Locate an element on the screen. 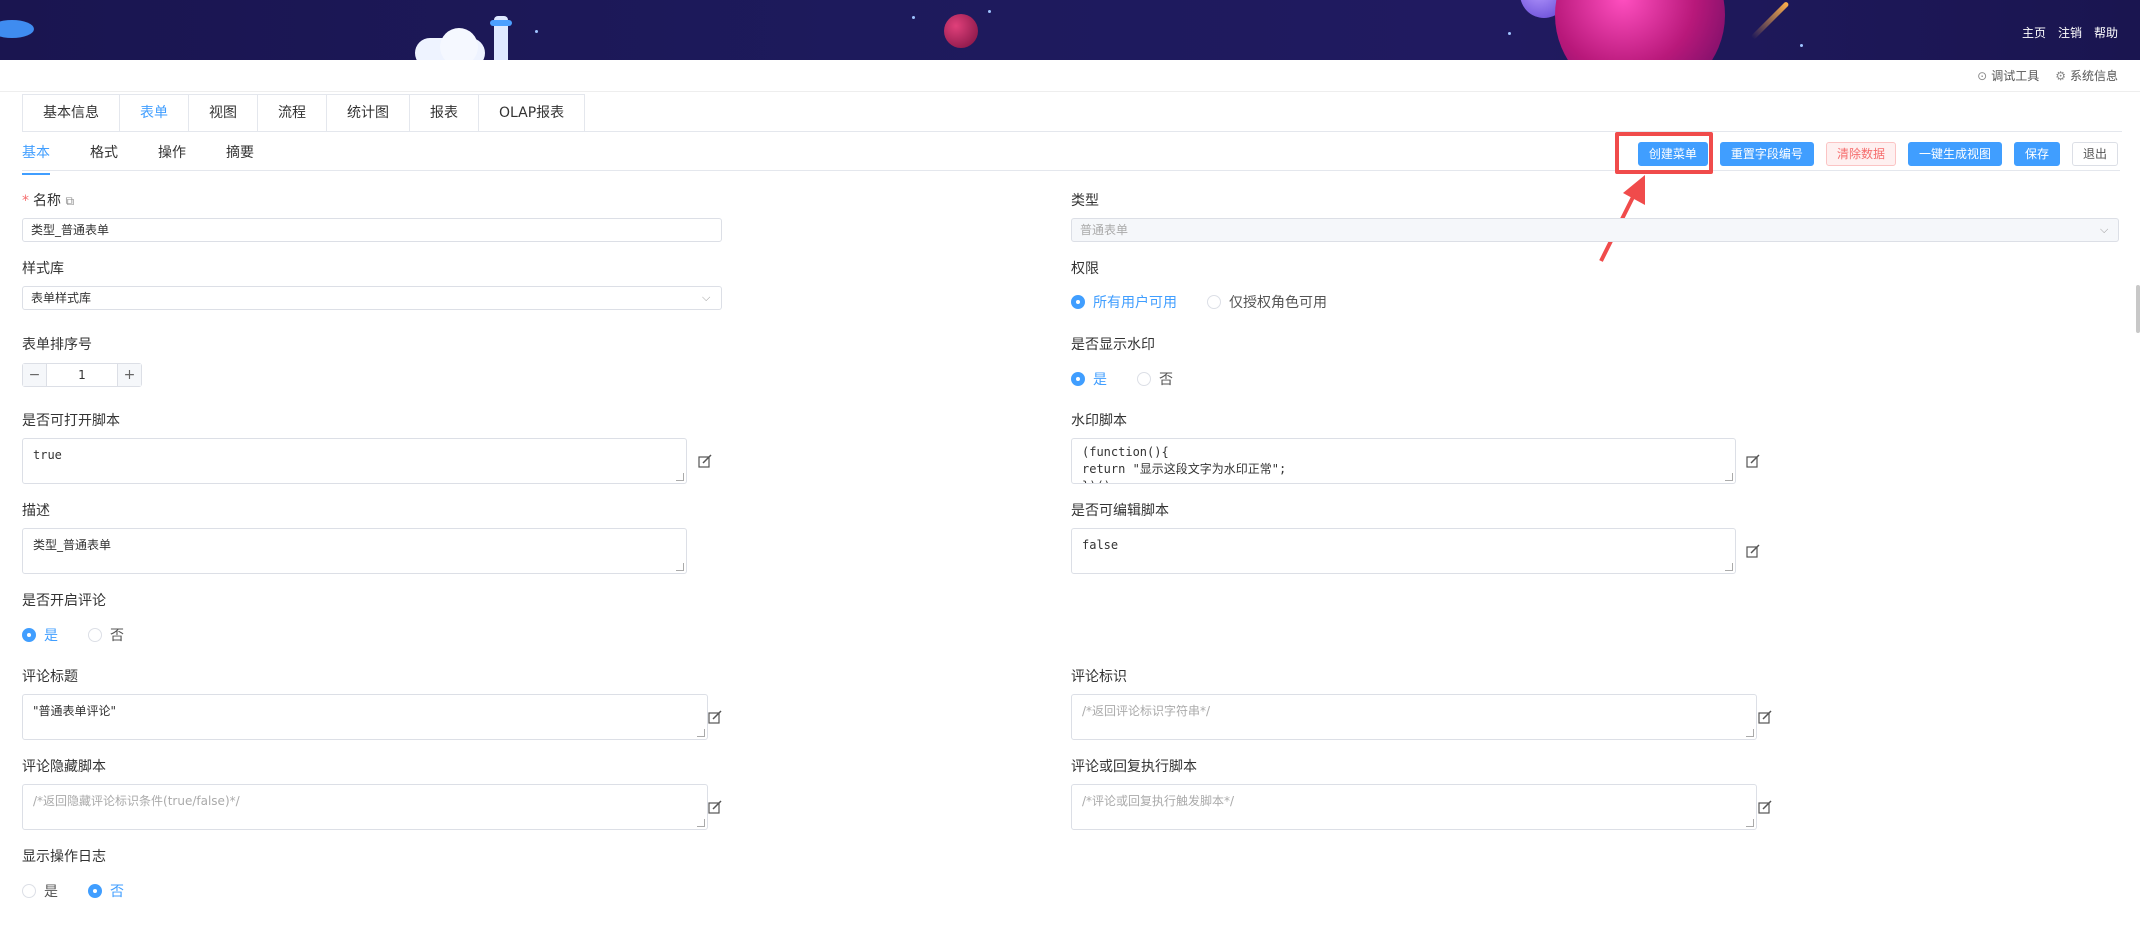 This screenshot has height=940, width=2140. editable-script-label: 是否可编辑脚本 is located at coordinates (1120, 511).